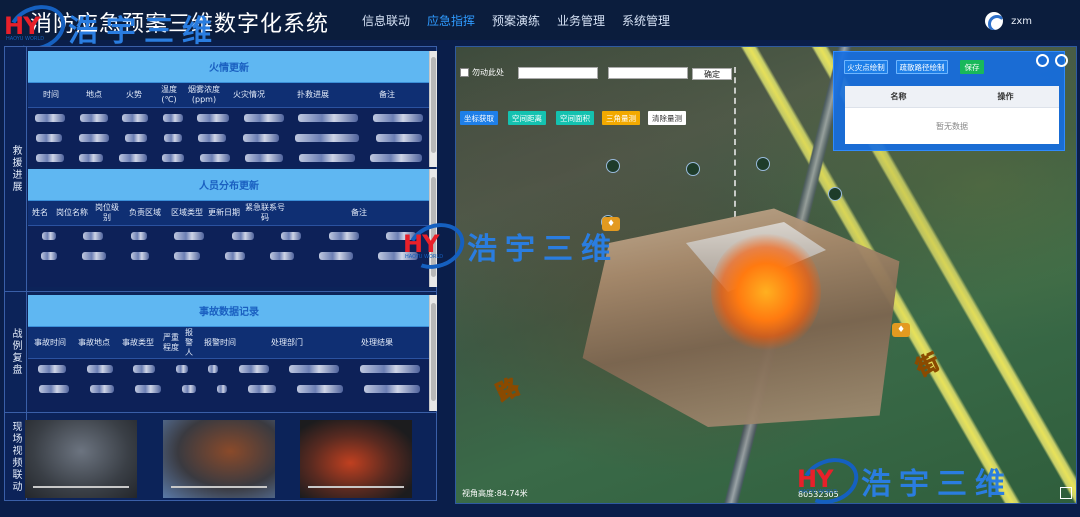 The width and height of the screenshot is (1080, 517). Describe the element at coordinates (180, 24) in the screenshot. I see `app-title: 消防应急预案三维数字化系统` at that location.